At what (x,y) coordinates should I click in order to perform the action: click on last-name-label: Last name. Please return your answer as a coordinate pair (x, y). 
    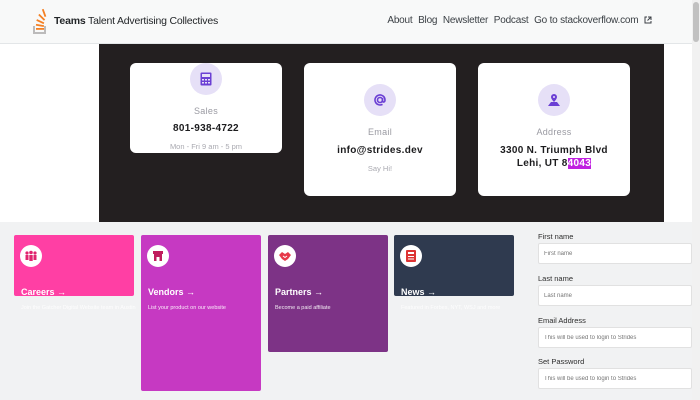
    Looking at the image, I should click on (556, 278).